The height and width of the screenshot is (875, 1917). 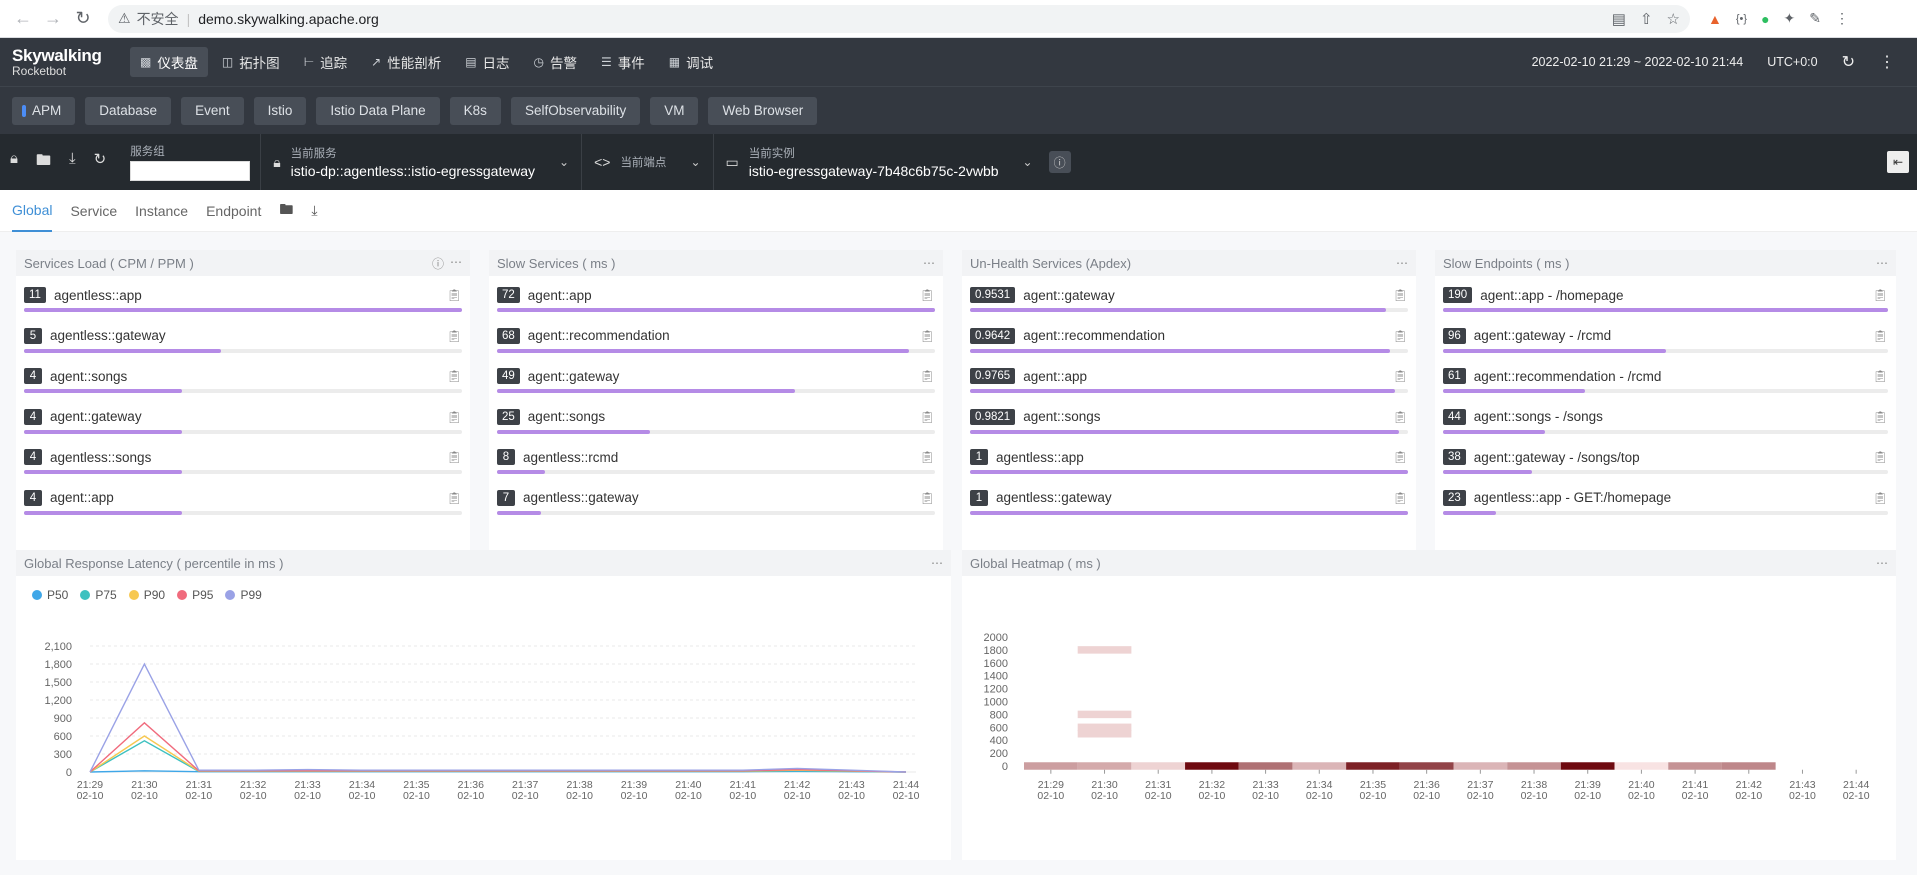 What do you see at coordinates (555, 62) in the screenshot?
I see `nav-item-5: ◷ 告警` at bounding box center [555, 62].